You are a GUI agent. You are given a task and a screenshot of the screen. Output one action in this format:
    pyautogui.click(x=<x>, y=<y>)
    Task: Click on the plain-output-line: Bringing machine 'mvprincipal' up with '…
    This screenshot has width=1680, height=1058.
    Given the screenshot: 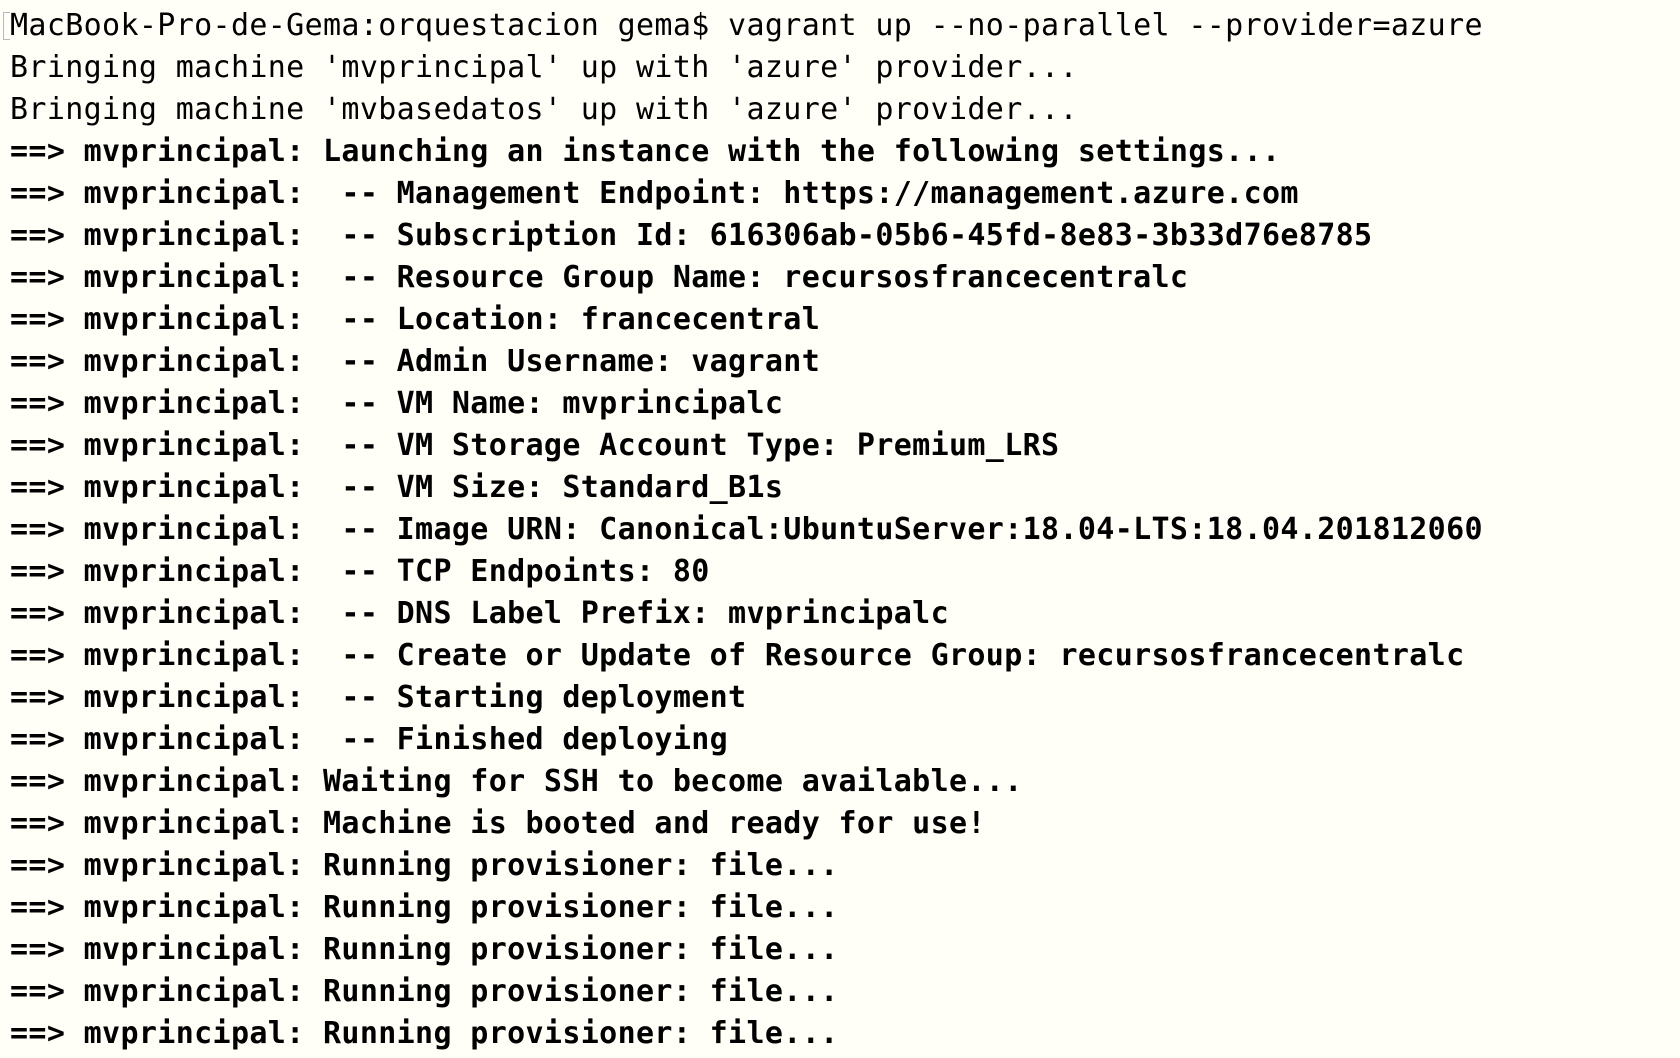 What is the action you would take?
    pyautogui.click(x=544, y=67)
    